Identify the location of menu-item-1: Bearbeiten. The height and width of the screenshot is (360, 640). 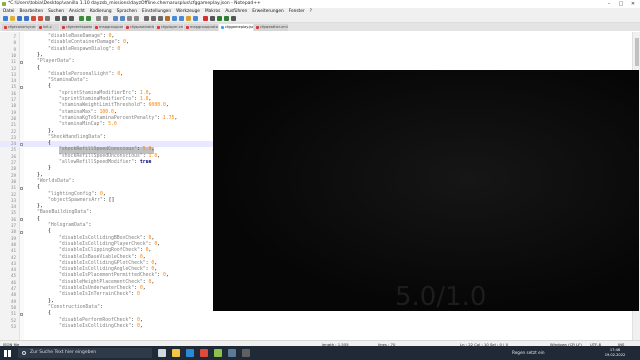
(31, 11).